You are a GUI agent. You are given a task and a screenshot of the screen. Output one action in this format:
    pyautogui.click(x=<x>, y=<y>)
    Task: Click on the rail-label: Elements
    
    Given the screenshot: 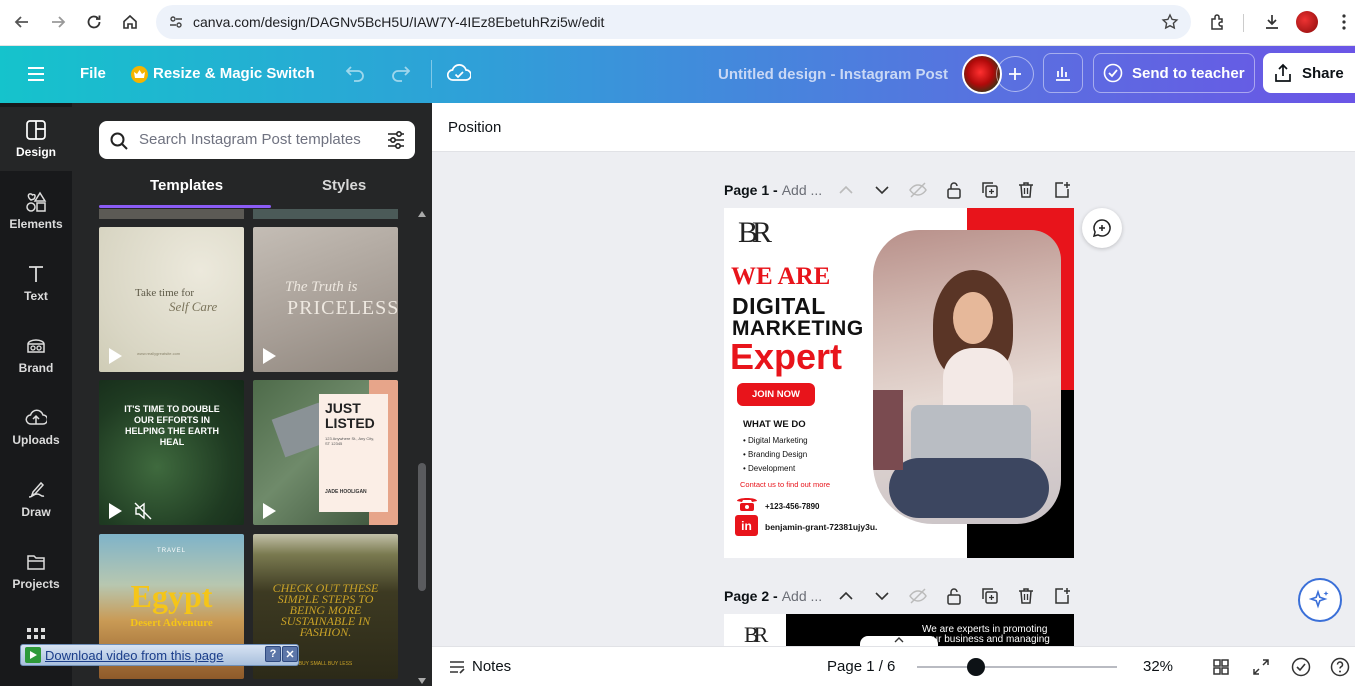 What is the action you would take?
    pyautogui.click(x=36, y=224)
    